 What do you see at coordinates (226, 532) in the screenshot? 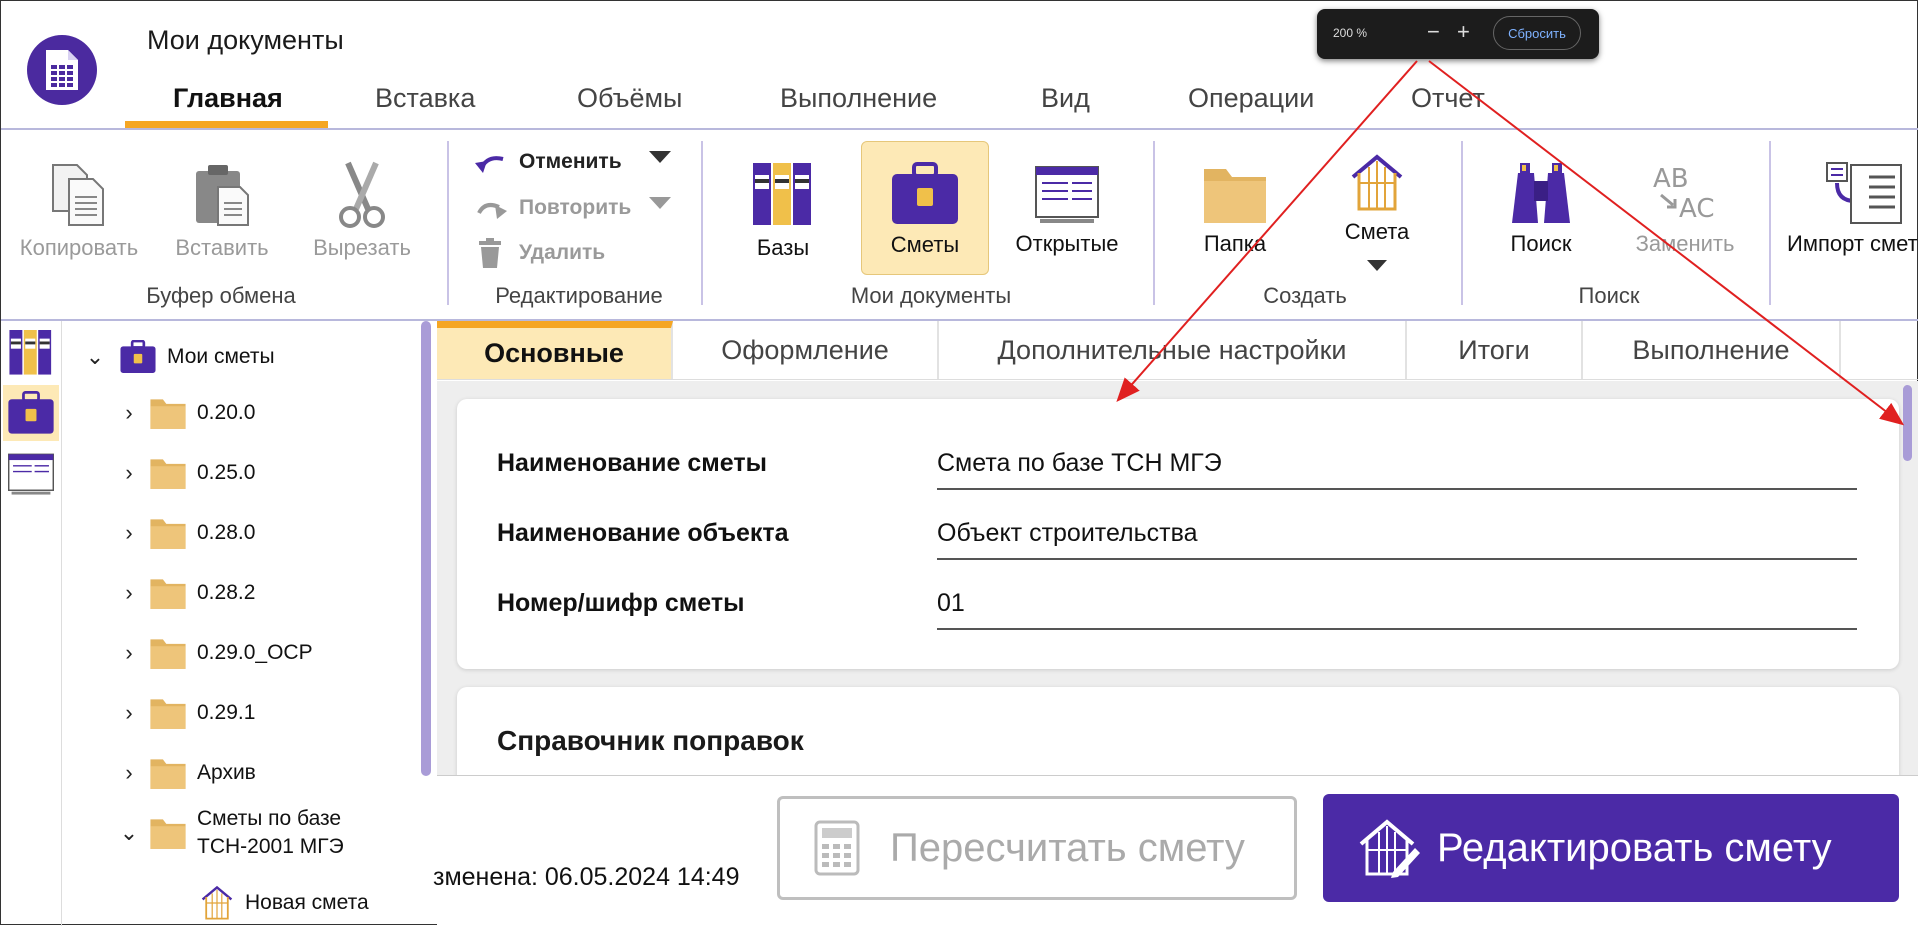
I see `tree-folder-label: 0.28.0` at bounding box center [226, 532].